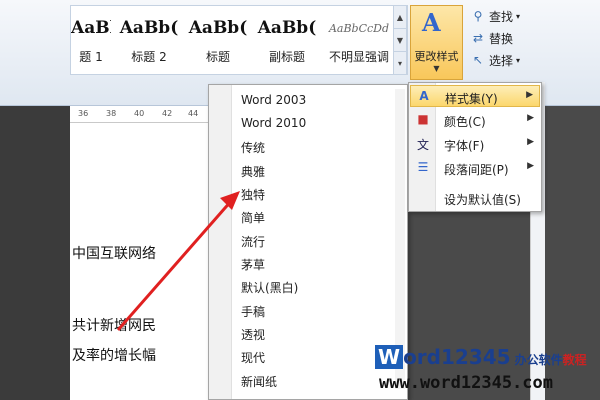  I want to click on annotation-arrow, so click(178, 261).